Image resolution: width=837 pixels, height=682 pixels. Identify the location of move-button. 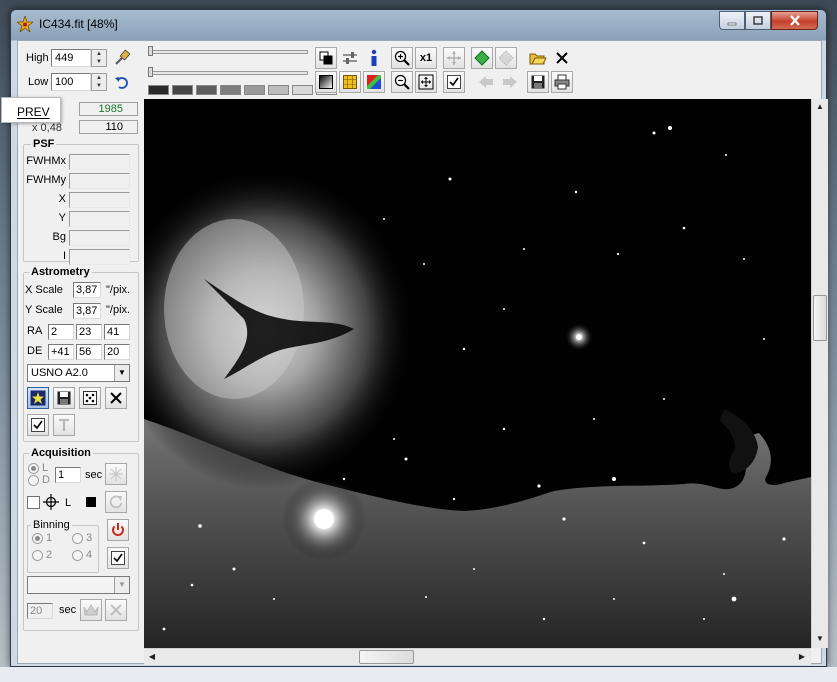
(454, 58).